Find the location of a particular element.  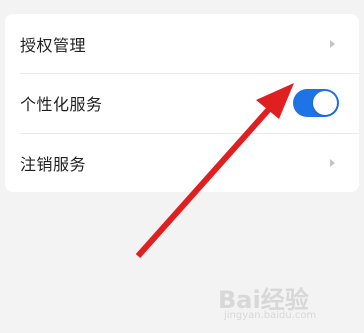

watermark-site: jingyan.baidu.com is located at coordinates (270, 315).